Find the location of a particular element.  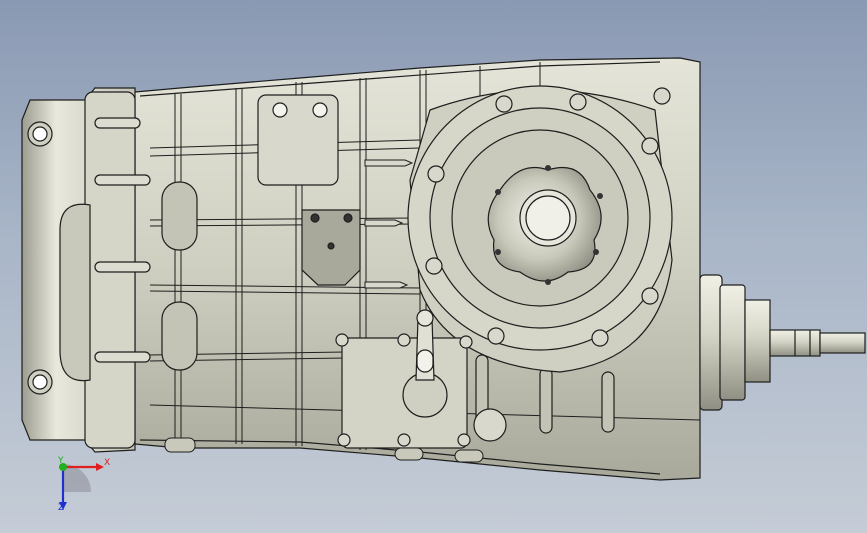

triad-y-label: Y is located at coordinates (61, 461).